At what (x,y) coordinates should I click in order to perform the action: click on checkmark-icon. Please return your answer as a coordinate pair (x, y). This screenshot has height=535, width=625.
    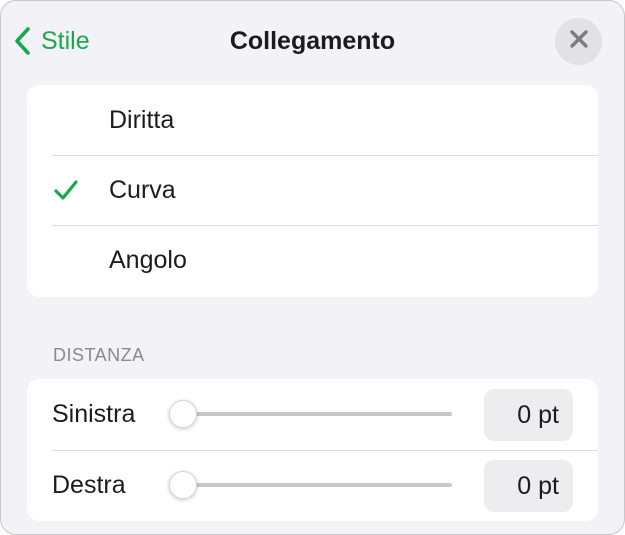
    Looking at the image, I should click on (66, 192).